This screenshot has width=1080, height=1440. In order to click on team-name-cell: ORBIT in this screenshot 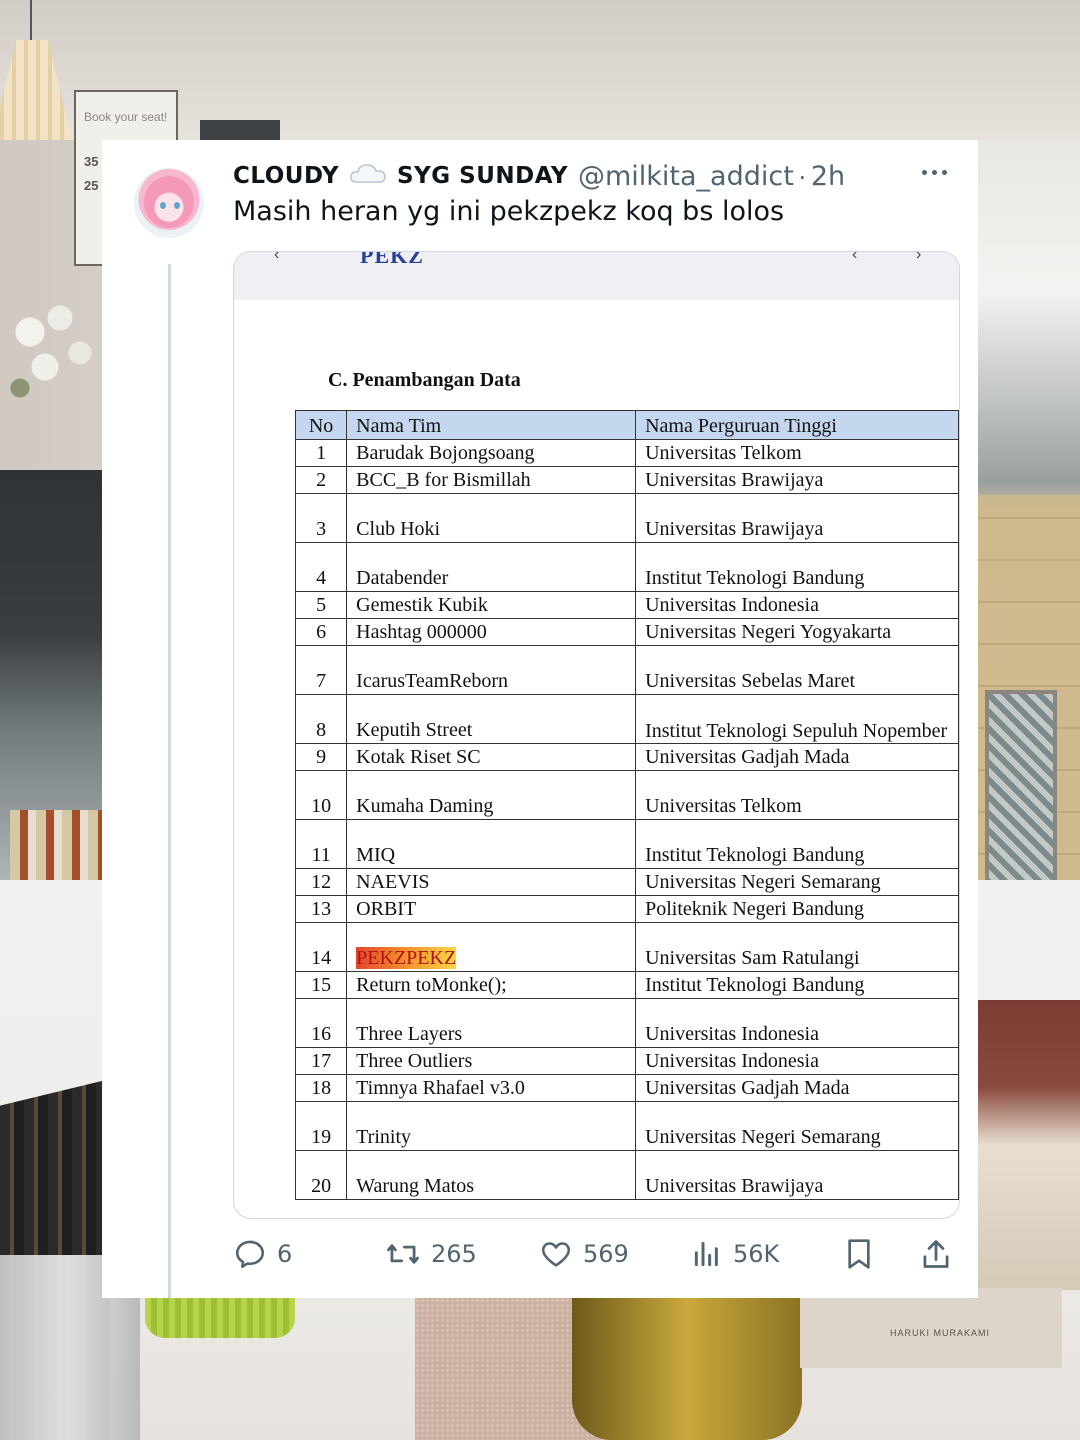, I will do `click(491, 909)`.